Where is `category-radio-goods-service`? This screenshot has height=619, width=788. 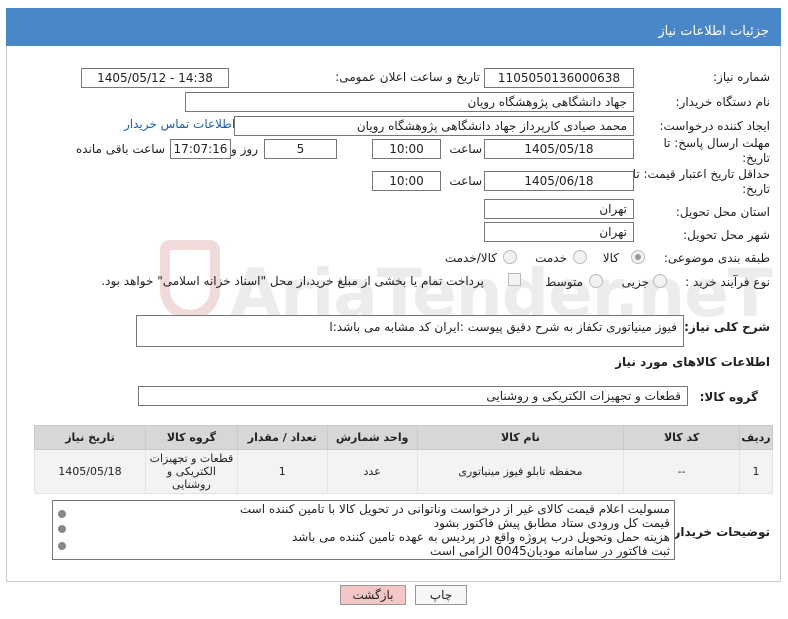
category-radio-goods-service is located at coordinates (510, 257).